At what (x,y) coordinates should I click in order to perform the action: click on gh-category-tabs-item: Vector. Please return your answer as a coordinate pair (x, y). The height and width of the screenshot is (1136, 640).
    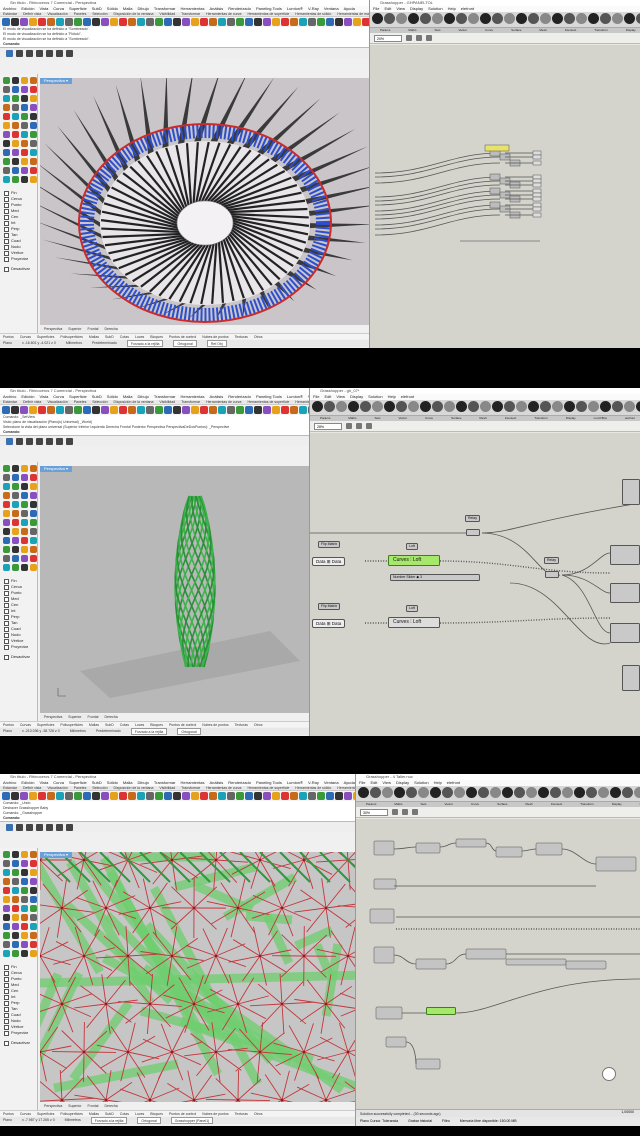
    Looking at the image, I should click on (403, 418).